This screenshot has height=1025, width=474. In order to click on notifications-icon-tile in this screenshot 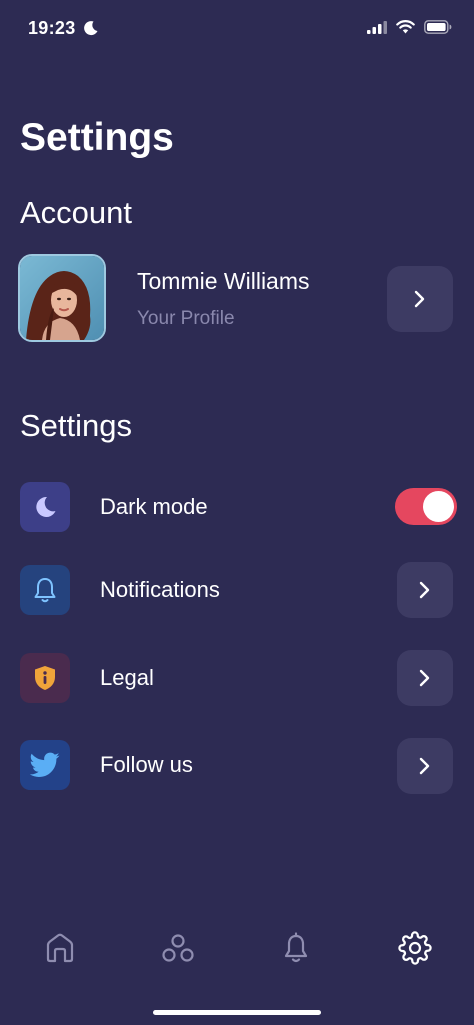, I will do `click(45, 590)`.